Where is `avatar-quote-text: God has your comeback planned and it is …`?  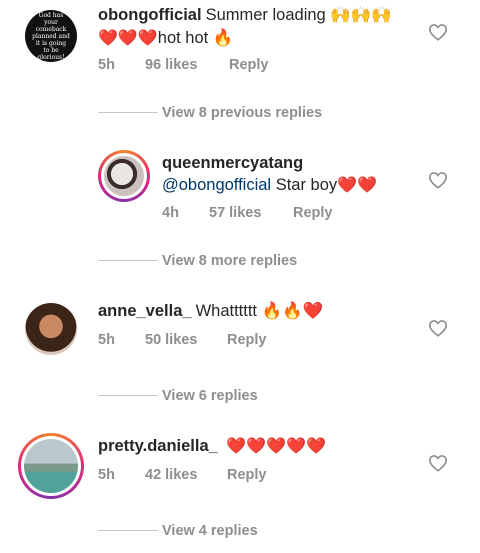 avatar-quote-text: God has your comeback planned and it is … is located at coordinates (51, 36).